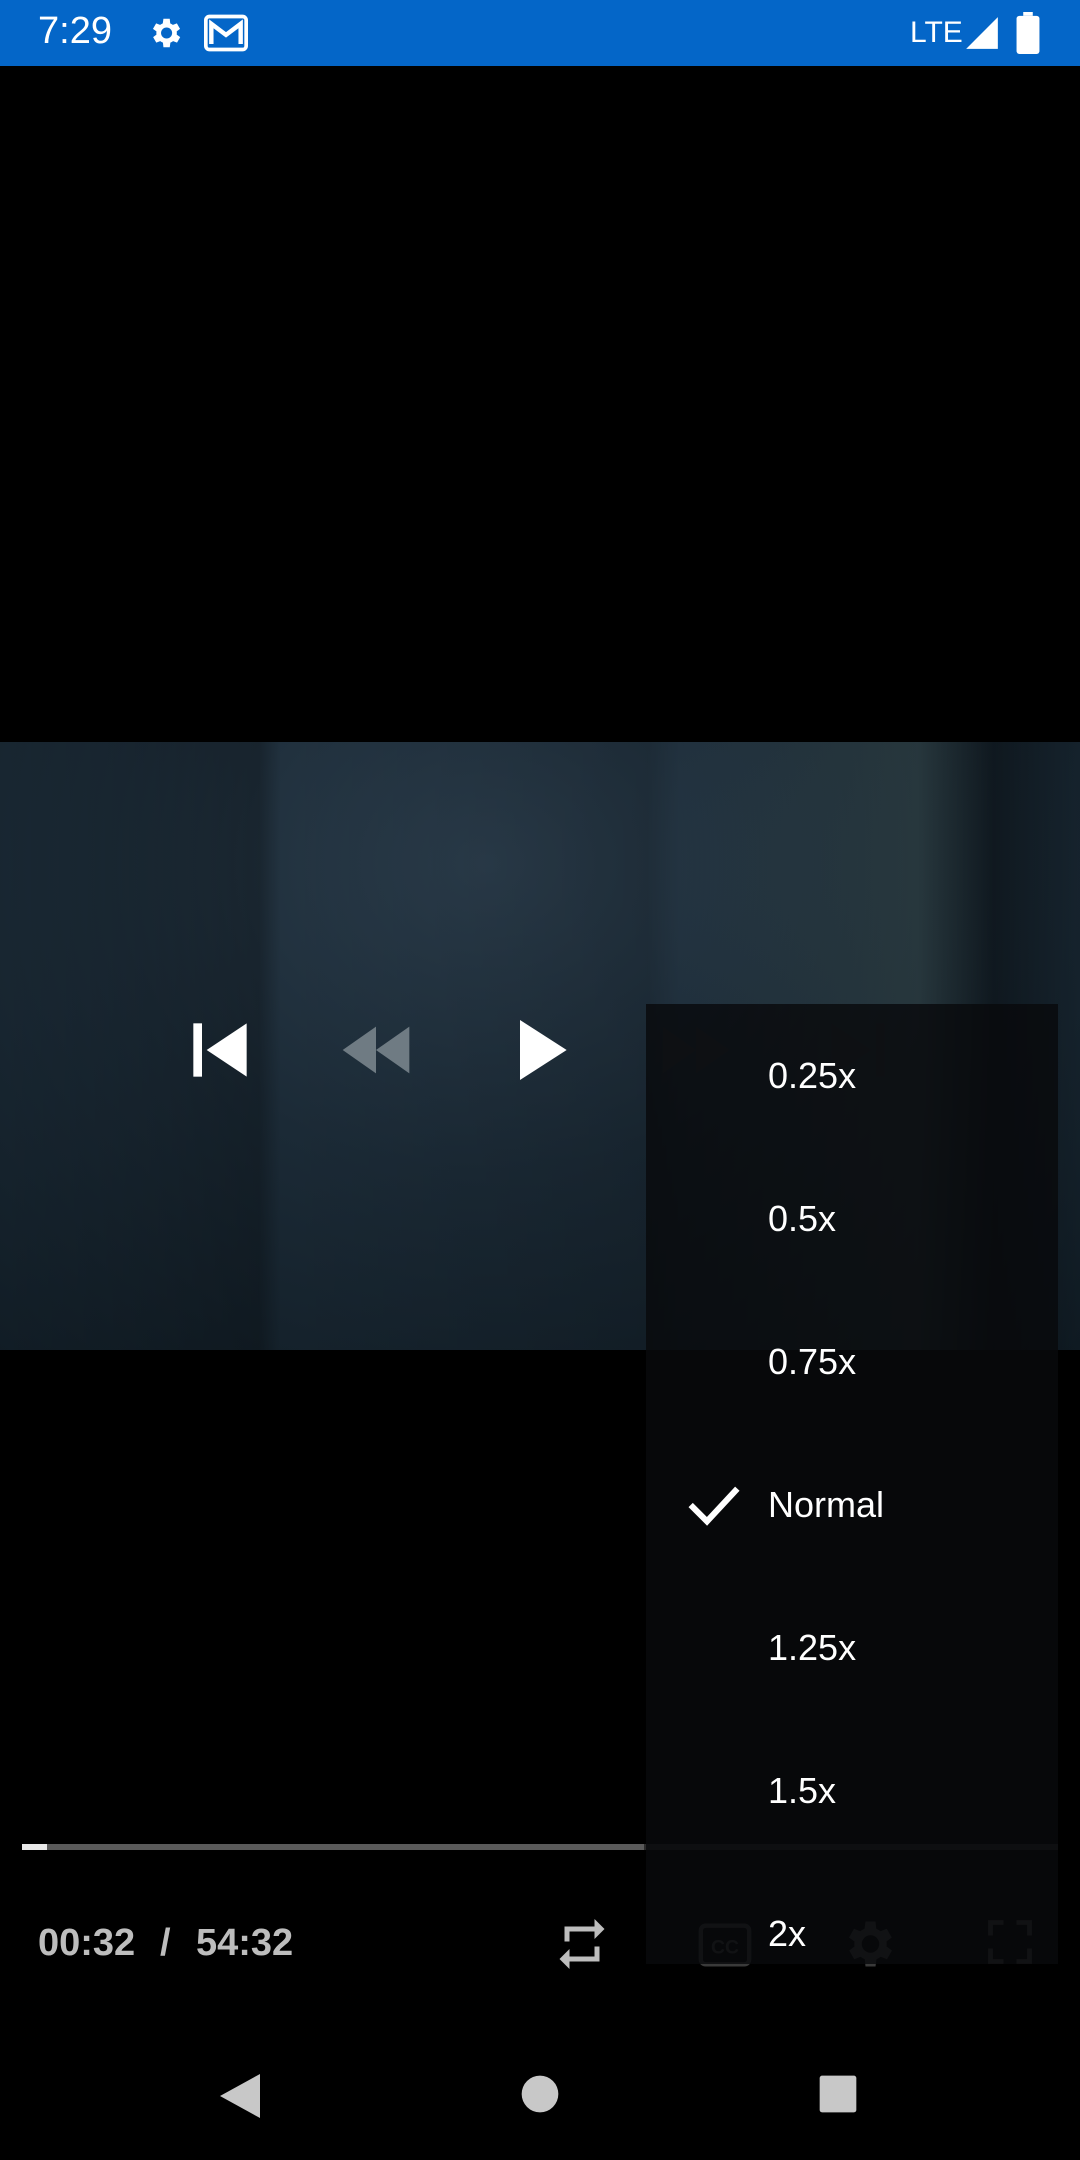 This screenshot has width=1080, height=2160. Describe the element at coordinates (936, 32) in the screenshot. I see `network-type: LTE` at that location.